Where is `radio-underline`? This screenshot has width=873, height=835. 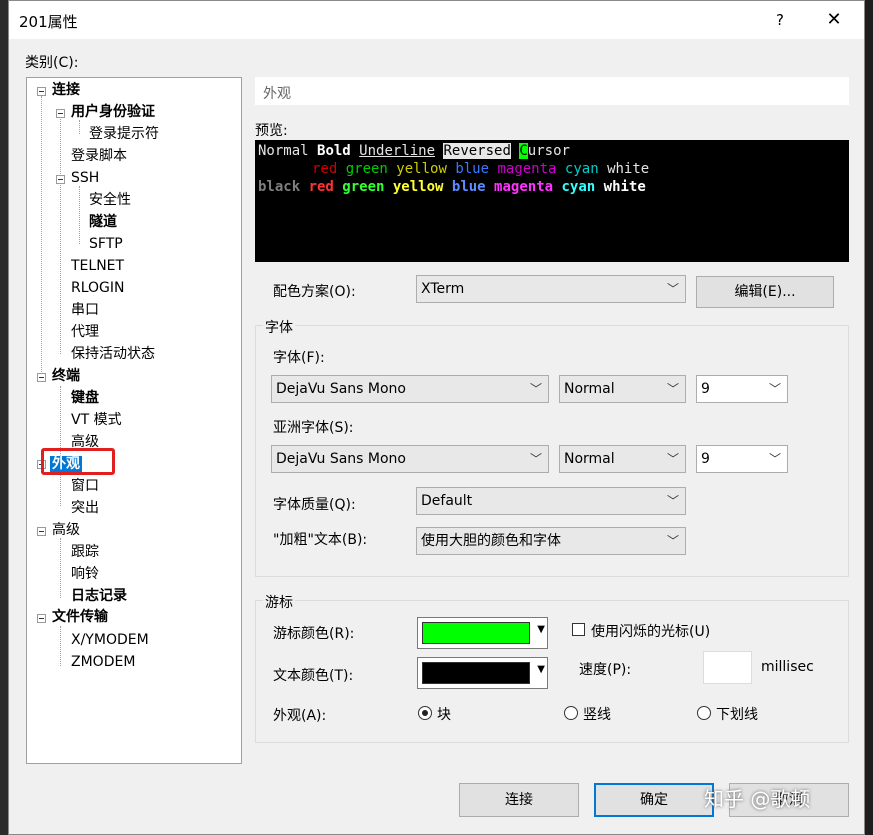
radio-underline is located at coordinates (704, 713).